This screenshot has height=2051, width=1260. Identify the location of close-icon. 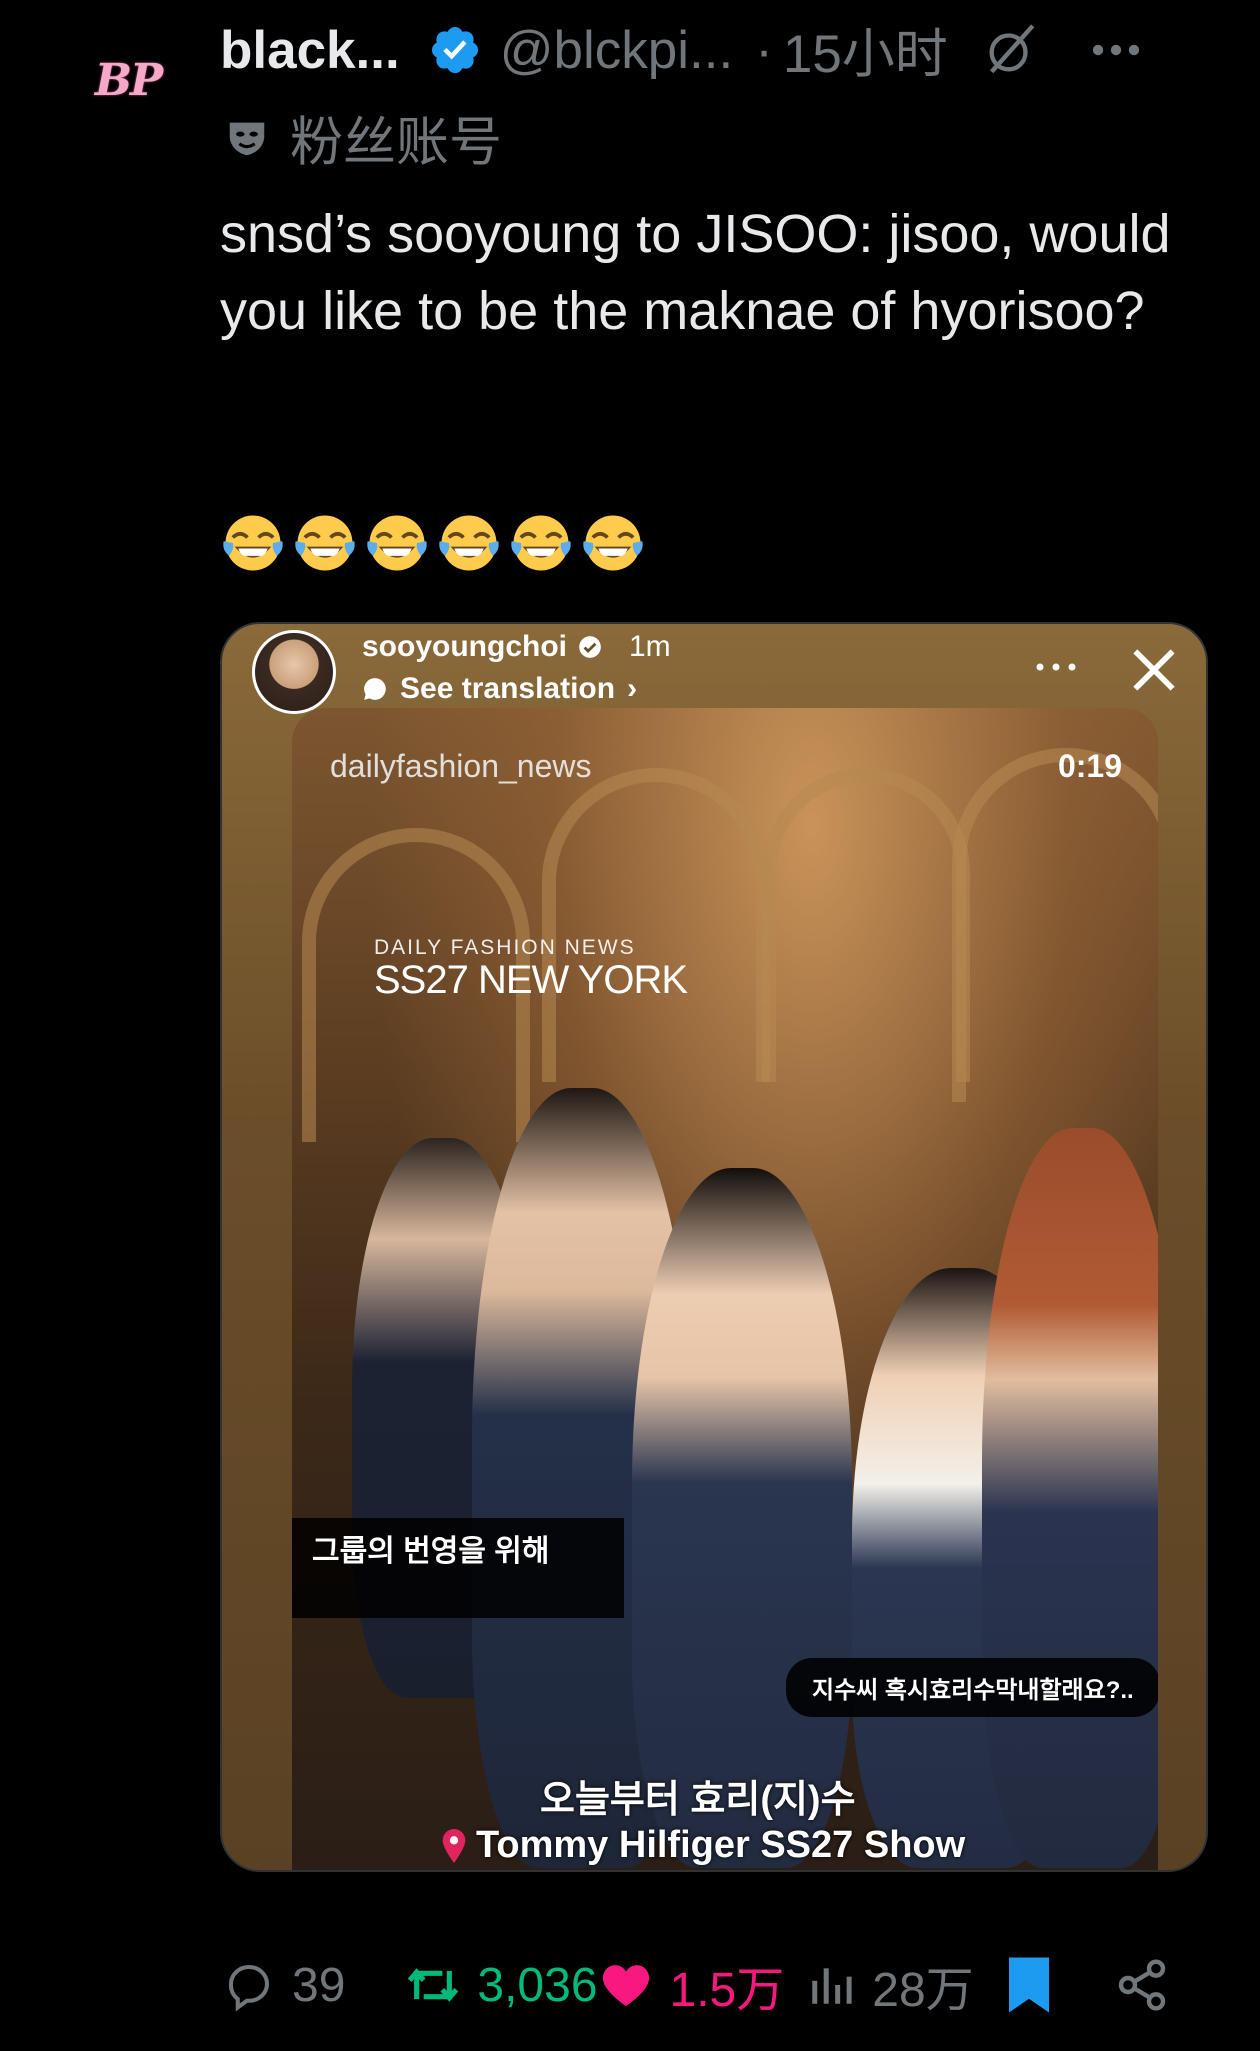
(1154, 670).